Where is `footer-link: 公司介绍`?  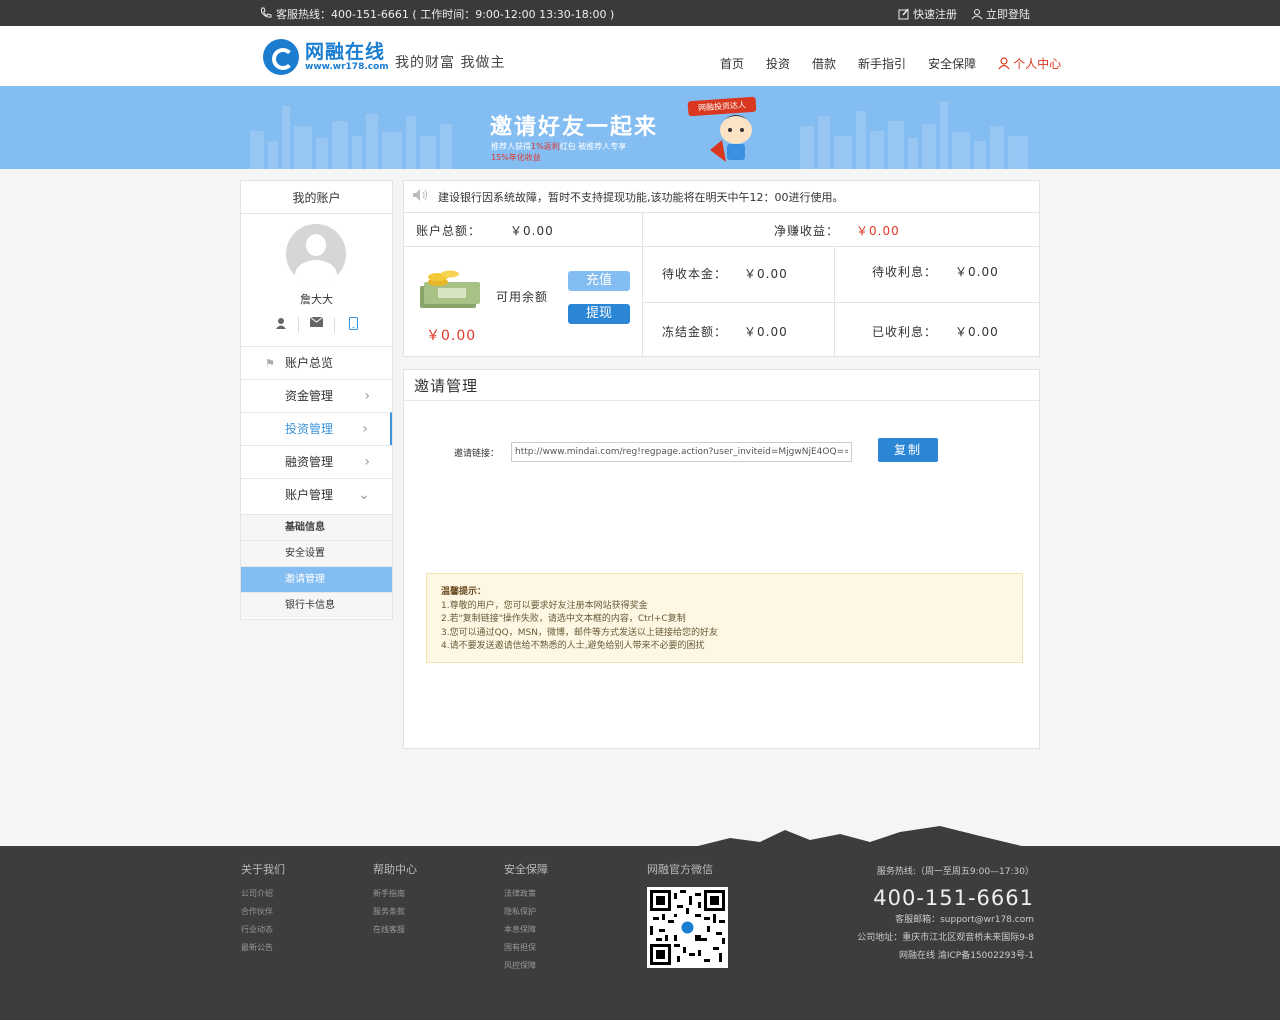 footer-link: 公司介绍 is located at coordinates (263, 894).